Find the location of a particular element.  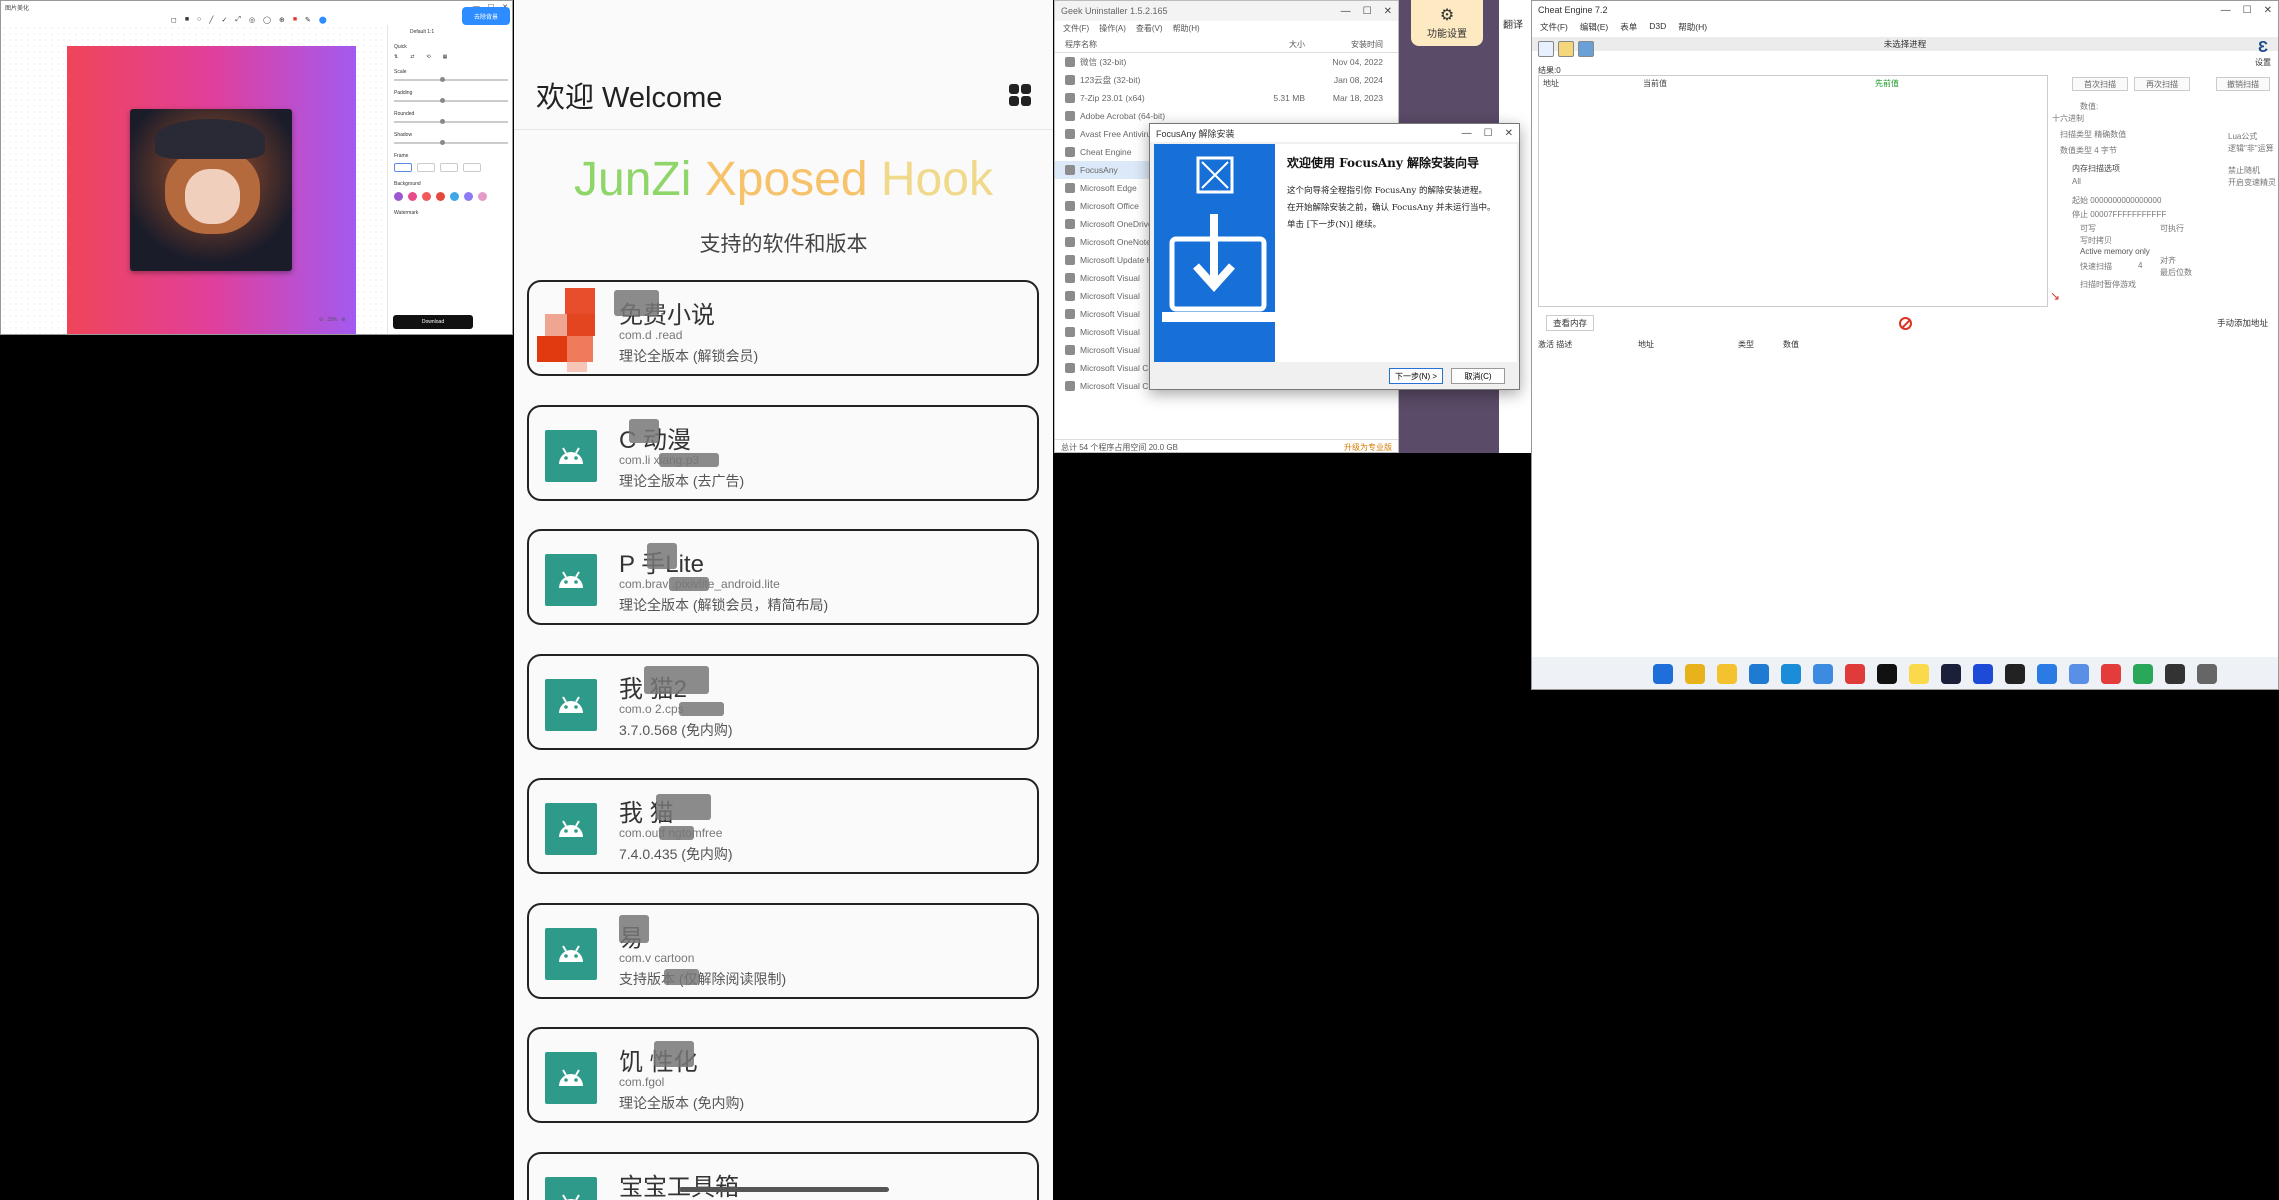

grid-menu-icon is located at coordinates (1020, 94).